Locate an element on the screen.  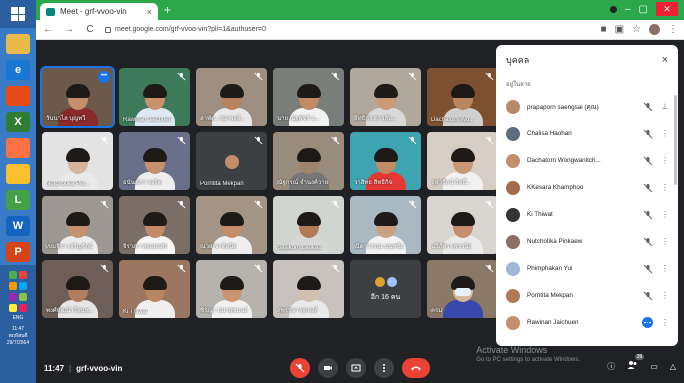
bookmark-star-icon: ☆ is located at coordinates (636, 29).